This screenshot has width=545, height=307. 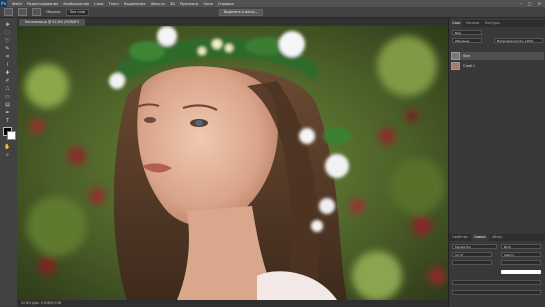 I want to click on lasso-tool-icon: ➰, so click(x=7, y=41).